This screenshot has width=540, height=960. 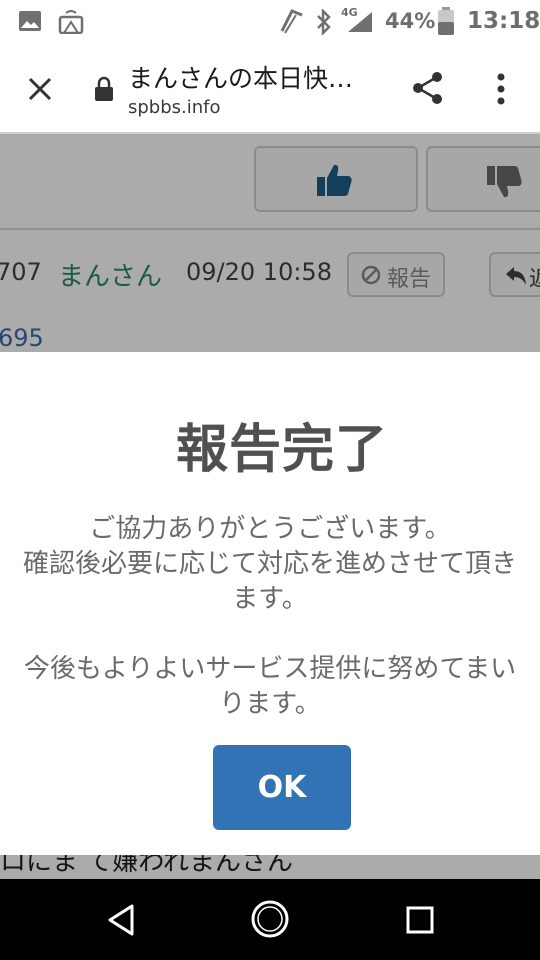 I want to click on dialog-message-line: 確認後必要に応じて対応を進めさせて頂き, so click(x=269, y=564).